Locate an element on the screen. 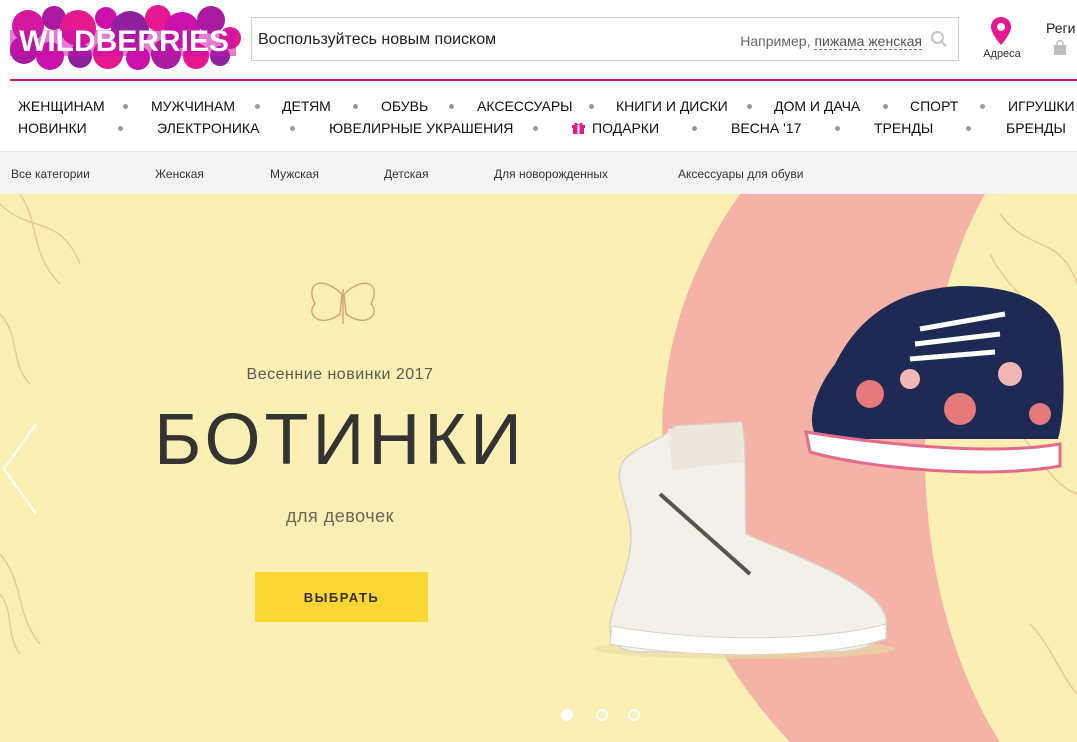 The width and height of the screenshot is (1077, 742). category-men: Мужская is located at coordinates (294, 174).